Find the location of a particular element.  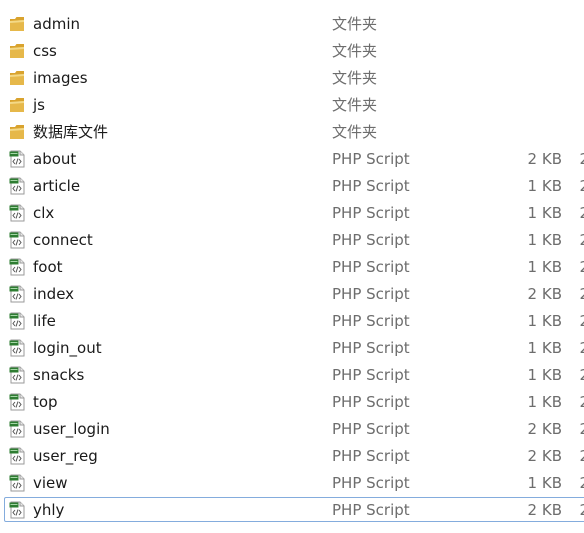

file-name: about is located at coordinates (55, 159).